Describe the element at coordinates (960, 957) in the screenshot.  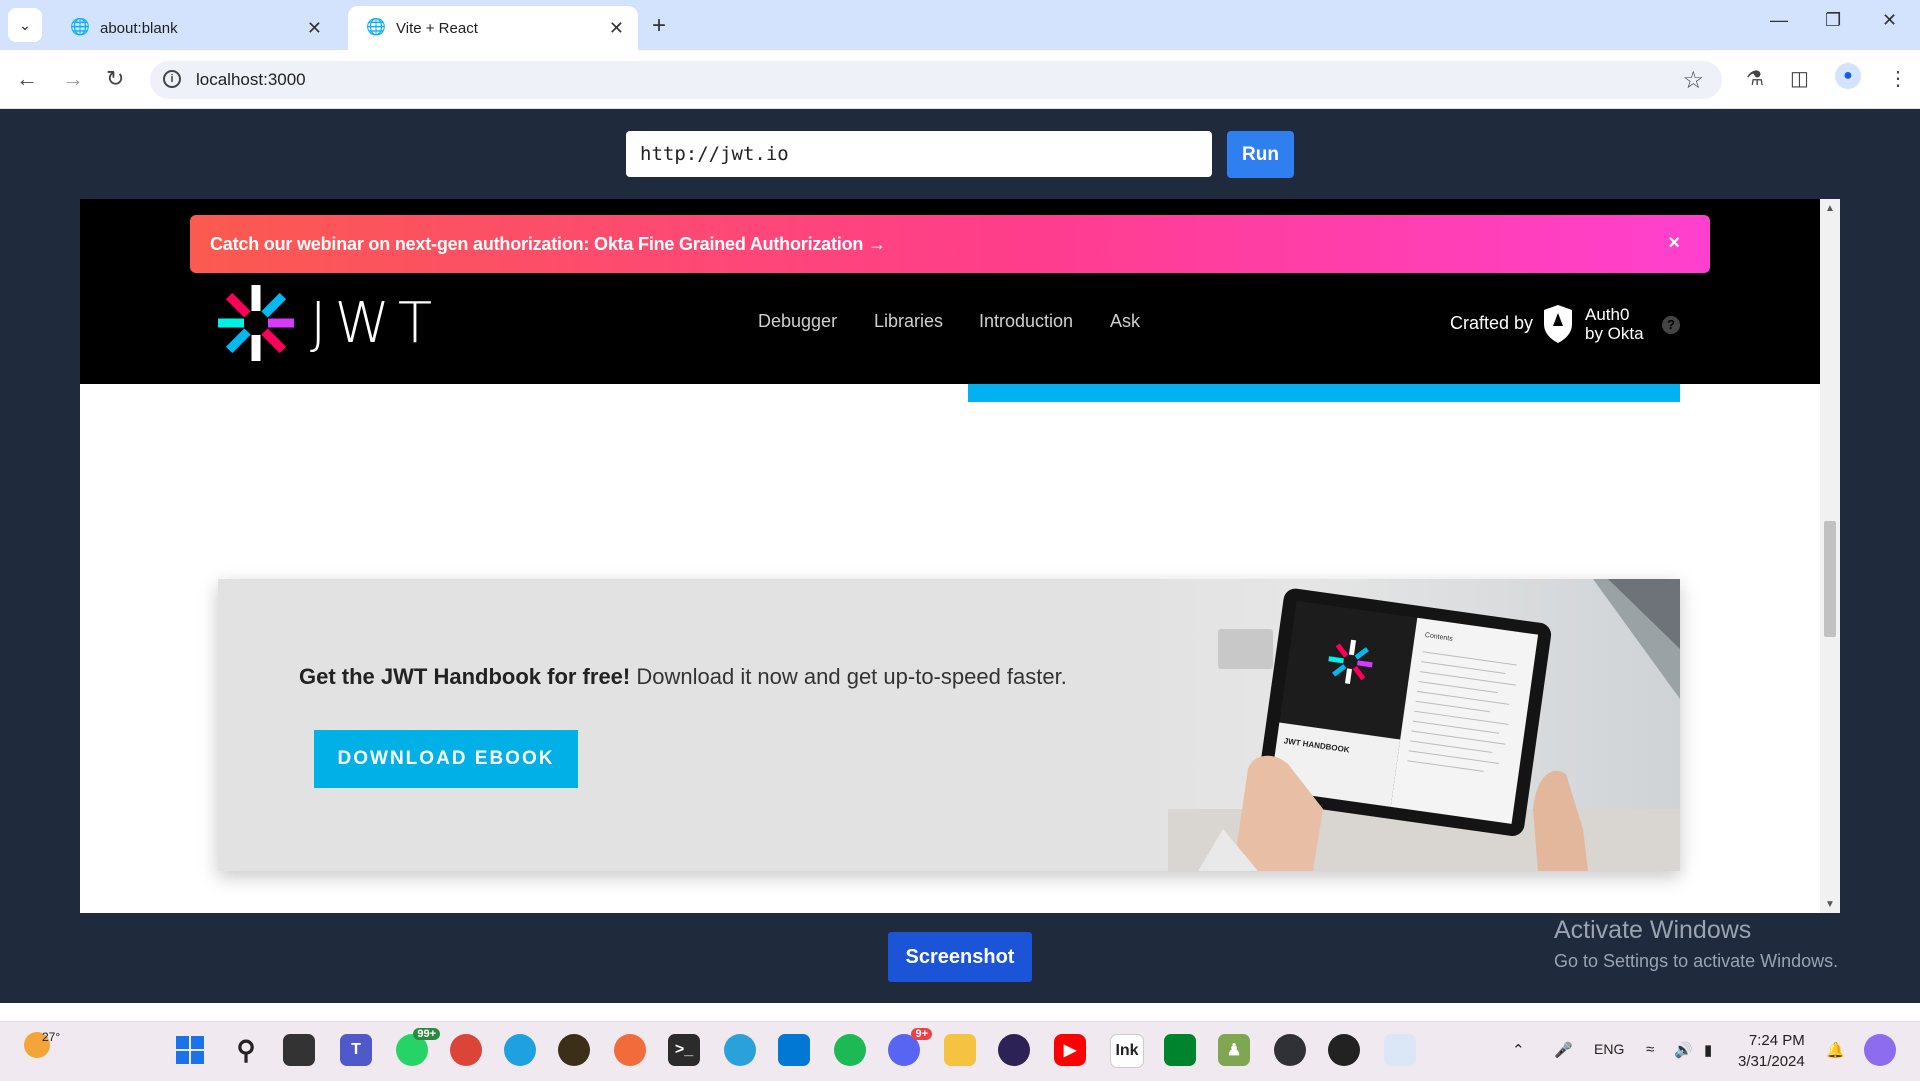
I see `screenshot-button: Screenshot` at that location.